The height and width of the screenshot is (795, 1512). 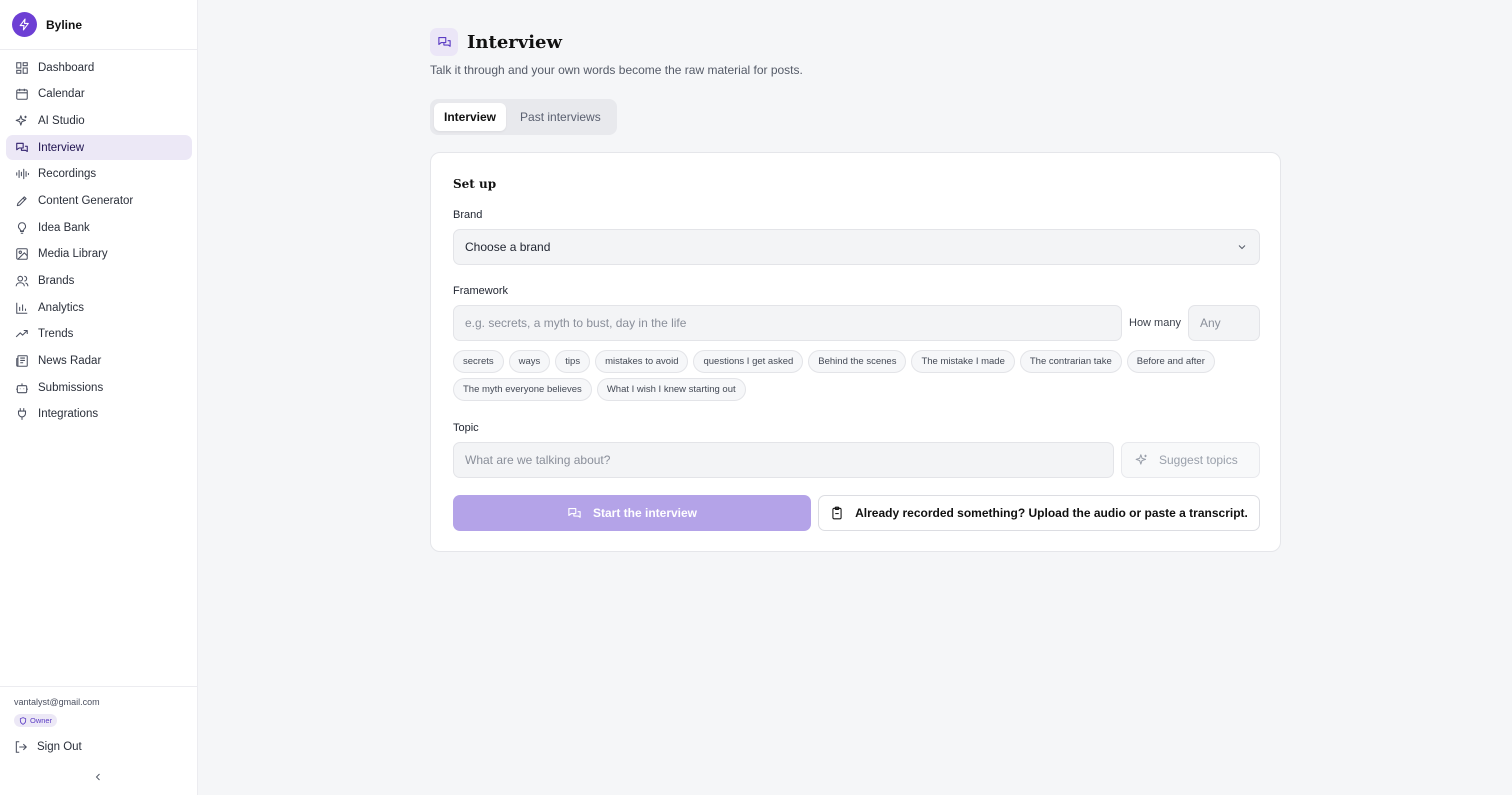 I want to click on users-icon, so click(x=22, y=281).